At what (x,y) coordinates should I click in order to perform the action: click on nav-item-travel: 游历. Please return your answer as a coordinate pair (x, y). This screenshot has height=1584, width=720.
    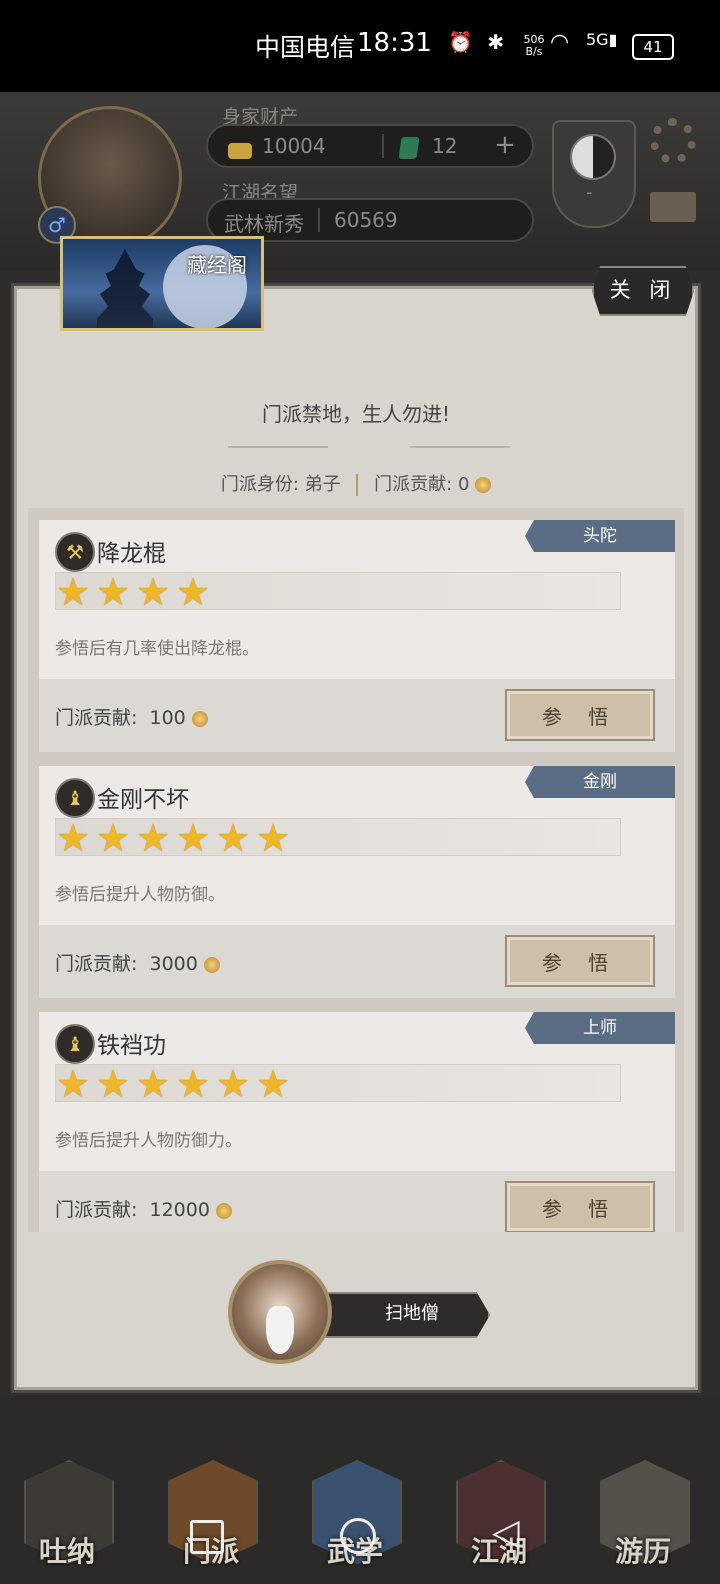
    Looking at the image, I should click on (643, 1520).